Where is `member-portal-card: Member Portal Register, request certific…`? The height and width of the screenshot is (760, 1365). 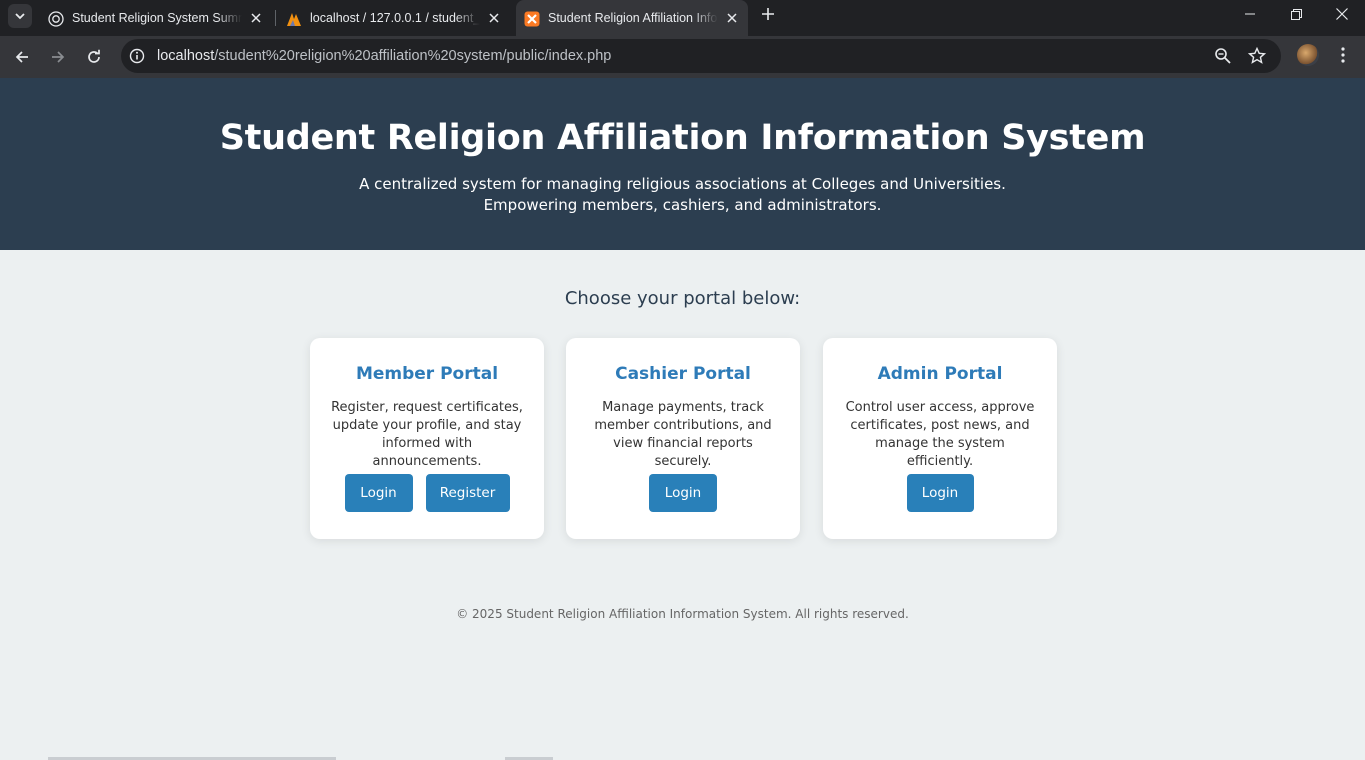 member-portal-card: Member Portal Register, request certific… is located at coordinates (427, 438).